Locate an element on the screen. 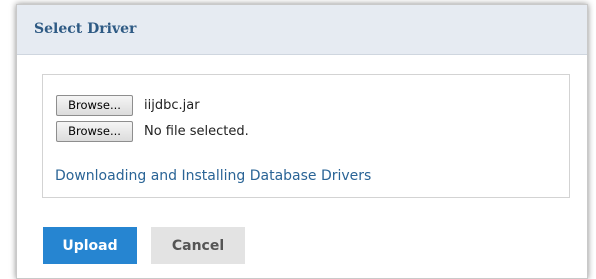  file-row: Browse... No file selected. is located at coordinates (152, 131).